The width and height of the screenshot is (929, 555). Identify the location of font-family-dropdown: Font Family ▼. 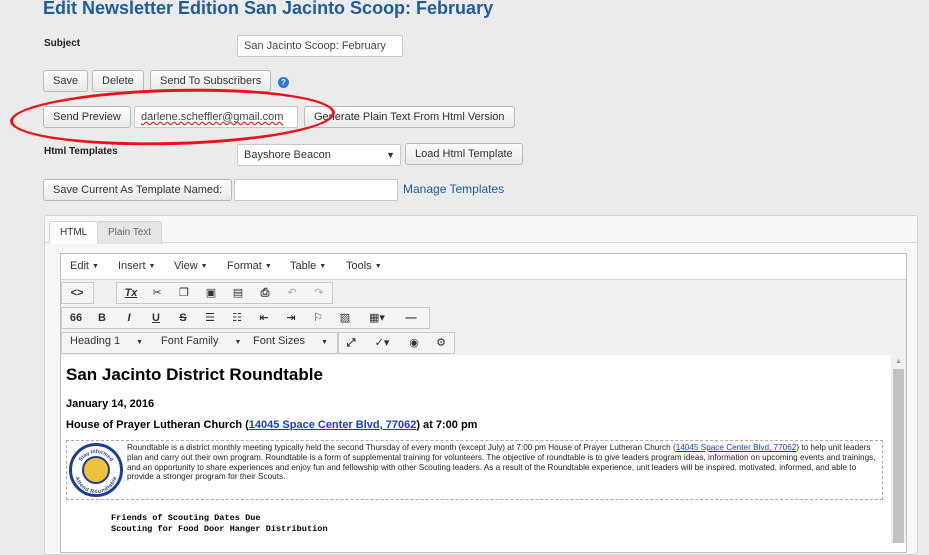
(201, 341).